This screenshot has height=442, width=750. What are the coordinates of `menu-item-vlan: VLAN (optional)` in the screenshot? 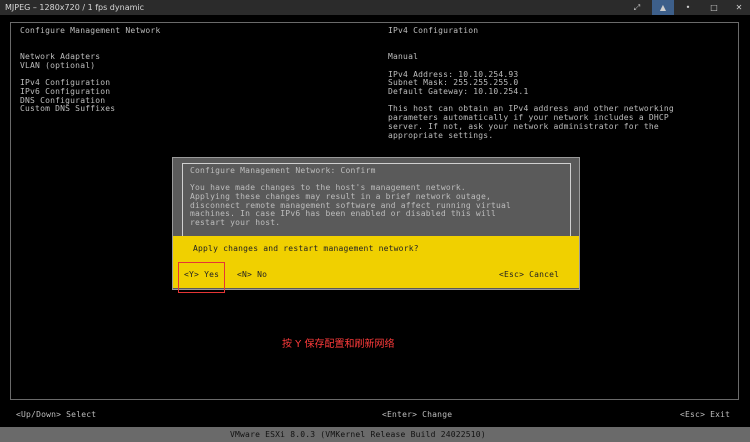 It's located at (57, 65).